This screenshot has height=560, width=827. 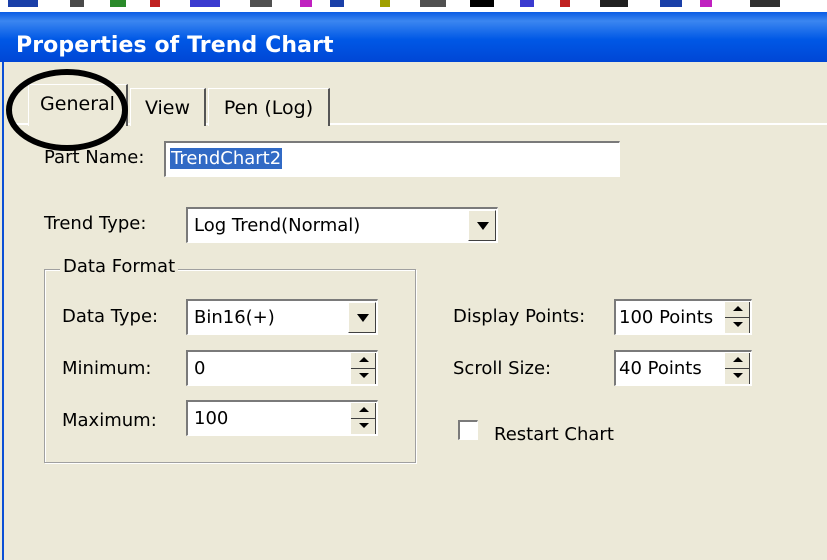 I want to click on data-format-group-label: Data Format, so click(x=119, y=266).